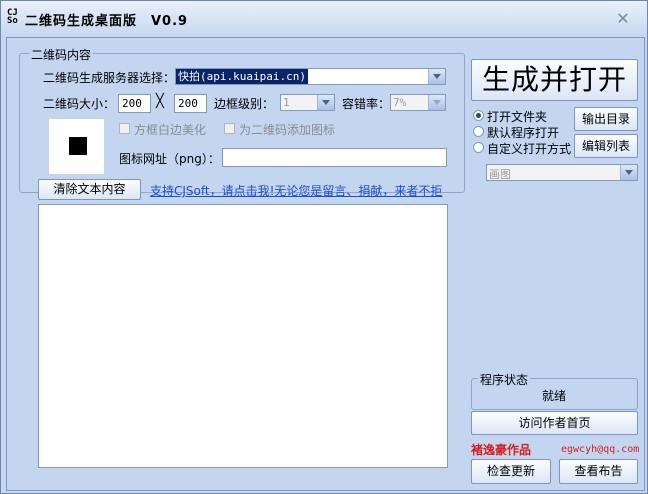 Image resolution: width=648 pixels, height=494 pixels. What do you see at coordinates (160, 101) in the screenshot?
I see `size-times-icon: ╳` at bounding box center [160, 101].